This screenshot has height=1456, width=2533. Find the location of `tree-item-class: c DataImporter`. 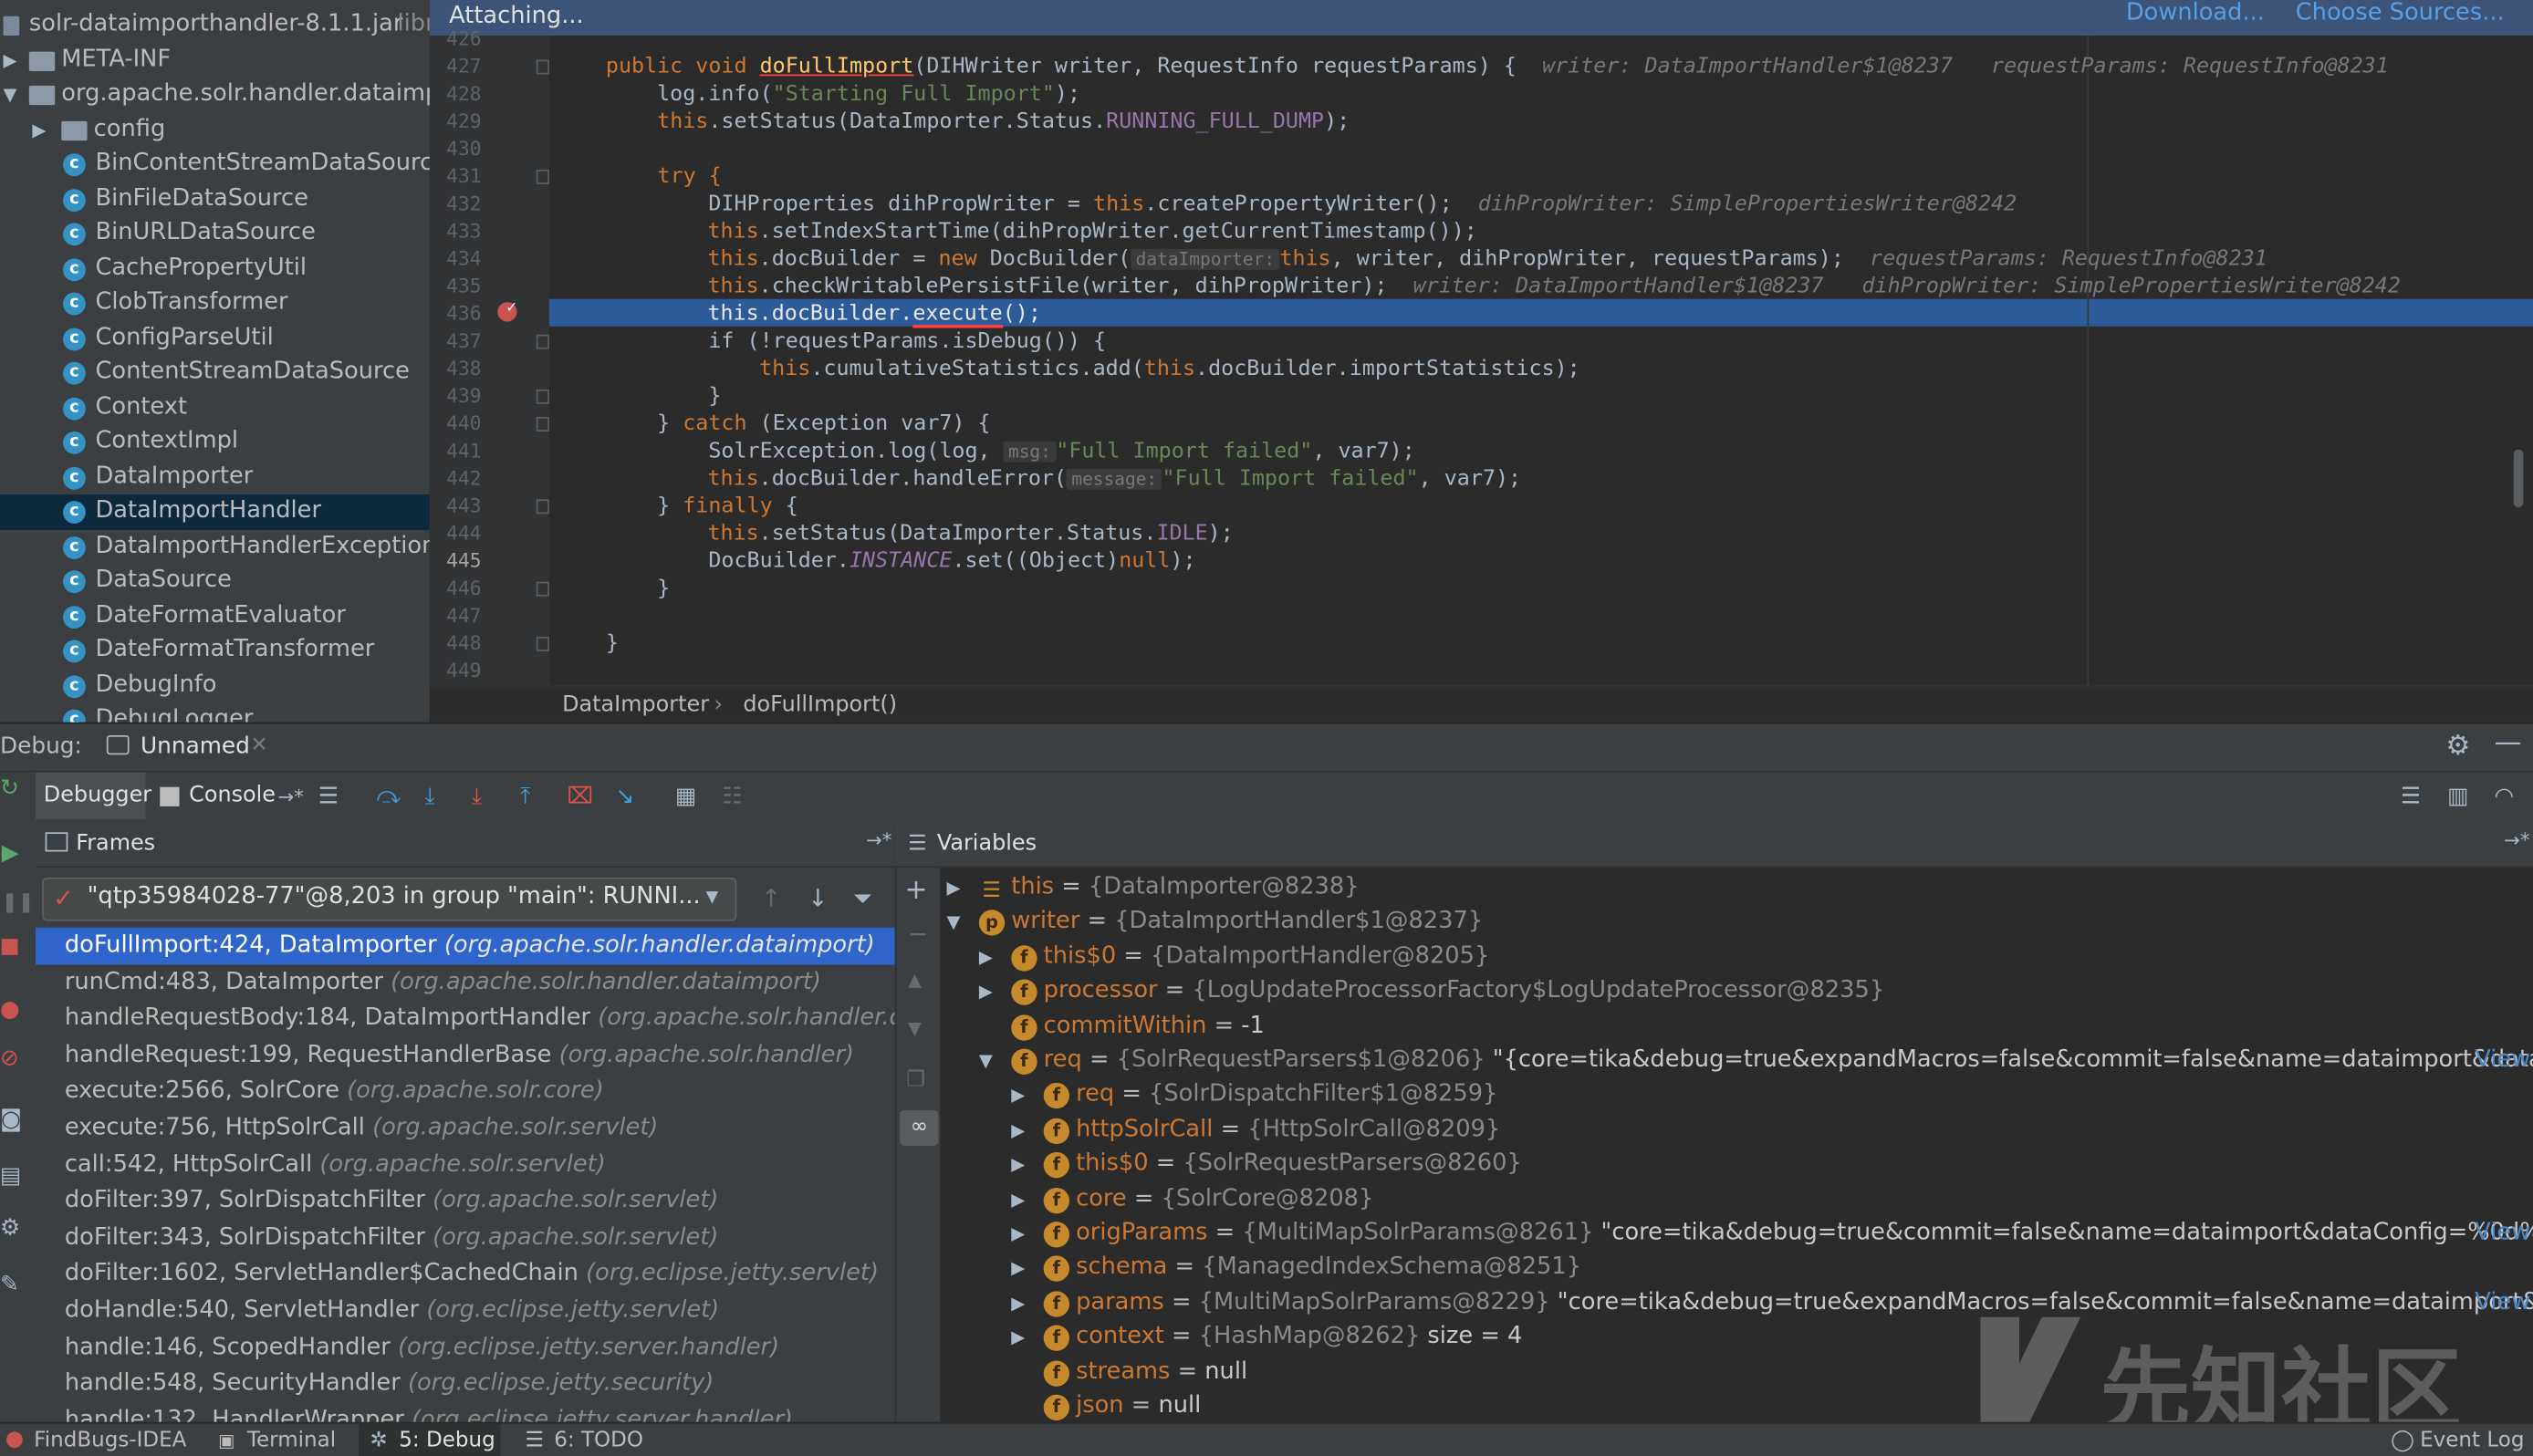

tree-item-class: c DataImporter is located at coordinates (215, 477).